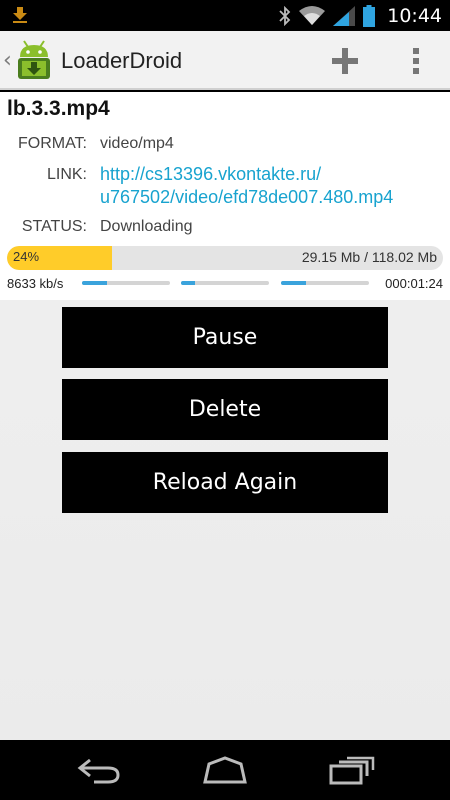 The width and height of the screenshot is (450, 800). I want to click on reload-again-button: Reload Again, so click(225, 482).